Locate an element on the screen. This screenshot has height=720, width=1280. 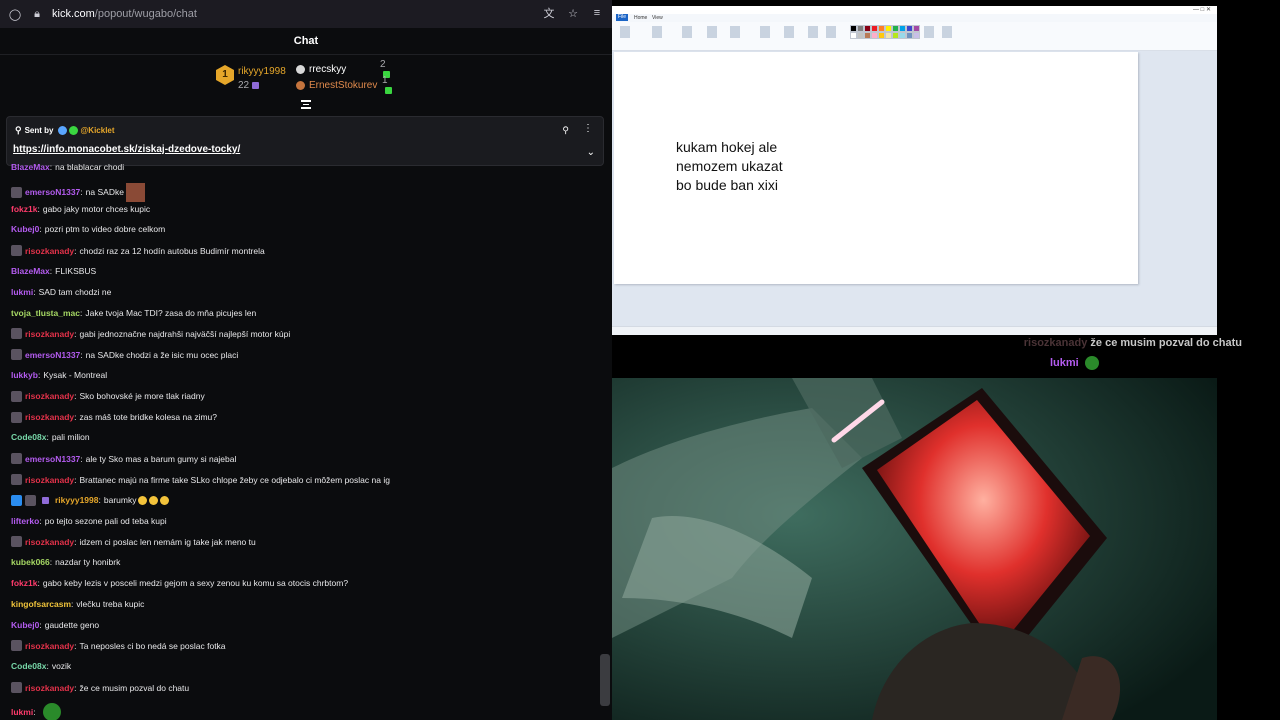
leaderboard-second: rrecskyy 2 is located at coordinates (343, 69).